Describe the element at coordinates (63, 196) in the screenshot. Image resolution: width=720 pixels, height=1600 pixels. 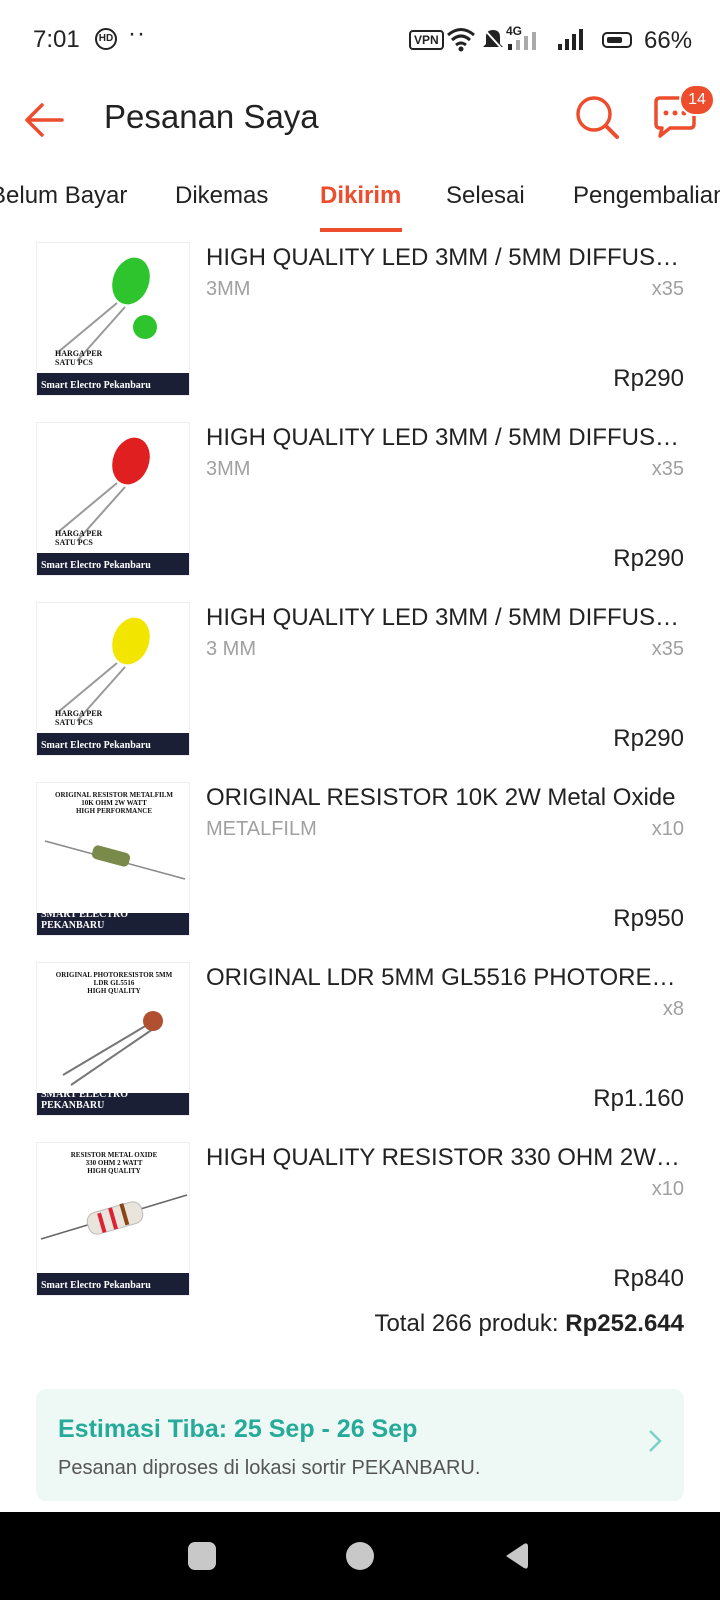
I see `tab-belum-bayar: Belum Bayar` at that location.